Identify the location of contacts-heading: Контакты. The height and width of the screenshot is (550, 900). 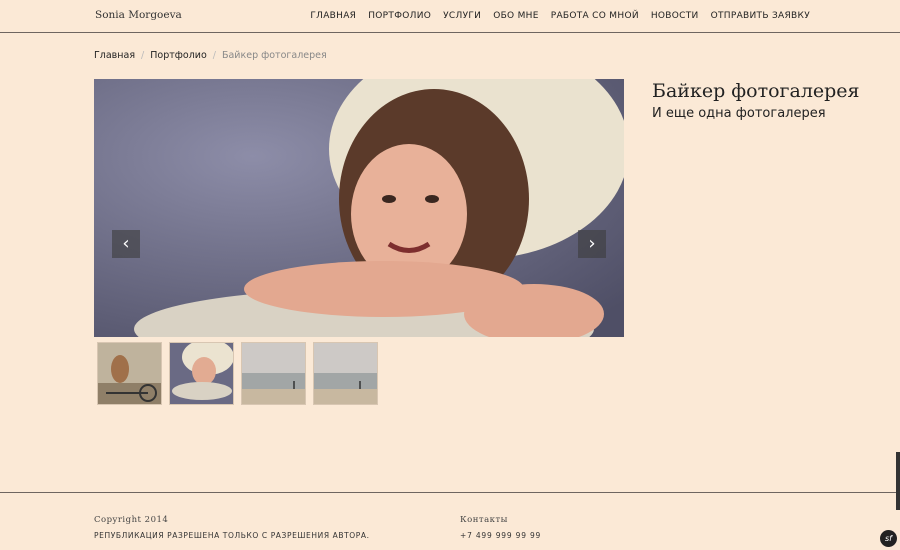
(484, 520).